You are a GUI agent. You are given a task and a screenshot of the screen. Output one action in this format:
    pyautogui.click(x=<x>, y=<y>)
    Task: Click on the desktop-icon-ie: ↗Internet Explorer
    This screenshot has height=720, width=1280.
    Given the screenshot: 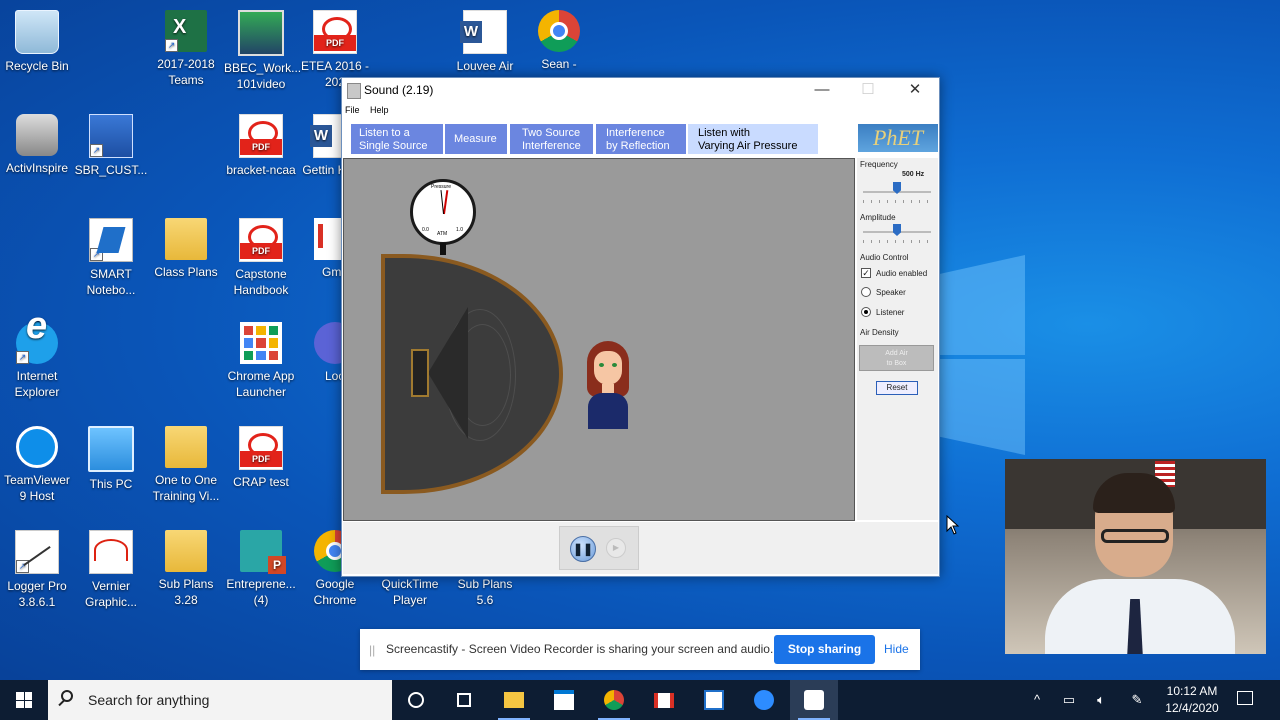 What is the action you would take?
    pyautogui.click(x=37, y=358)
    